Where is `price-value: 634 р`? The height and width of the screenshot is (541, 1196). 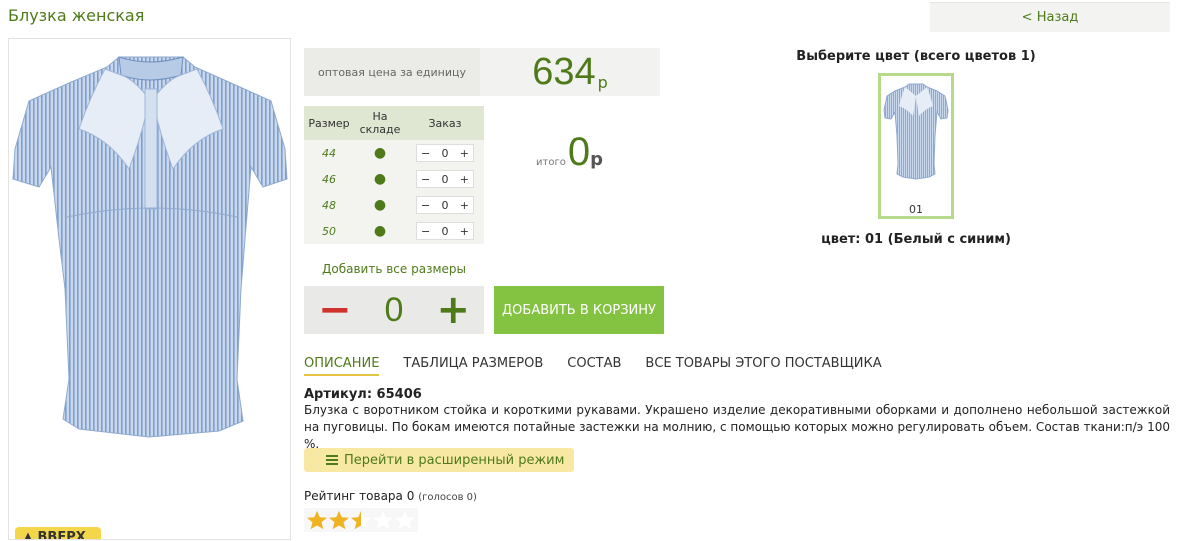 price-value: 634 р is located at coordinates (570, 72).